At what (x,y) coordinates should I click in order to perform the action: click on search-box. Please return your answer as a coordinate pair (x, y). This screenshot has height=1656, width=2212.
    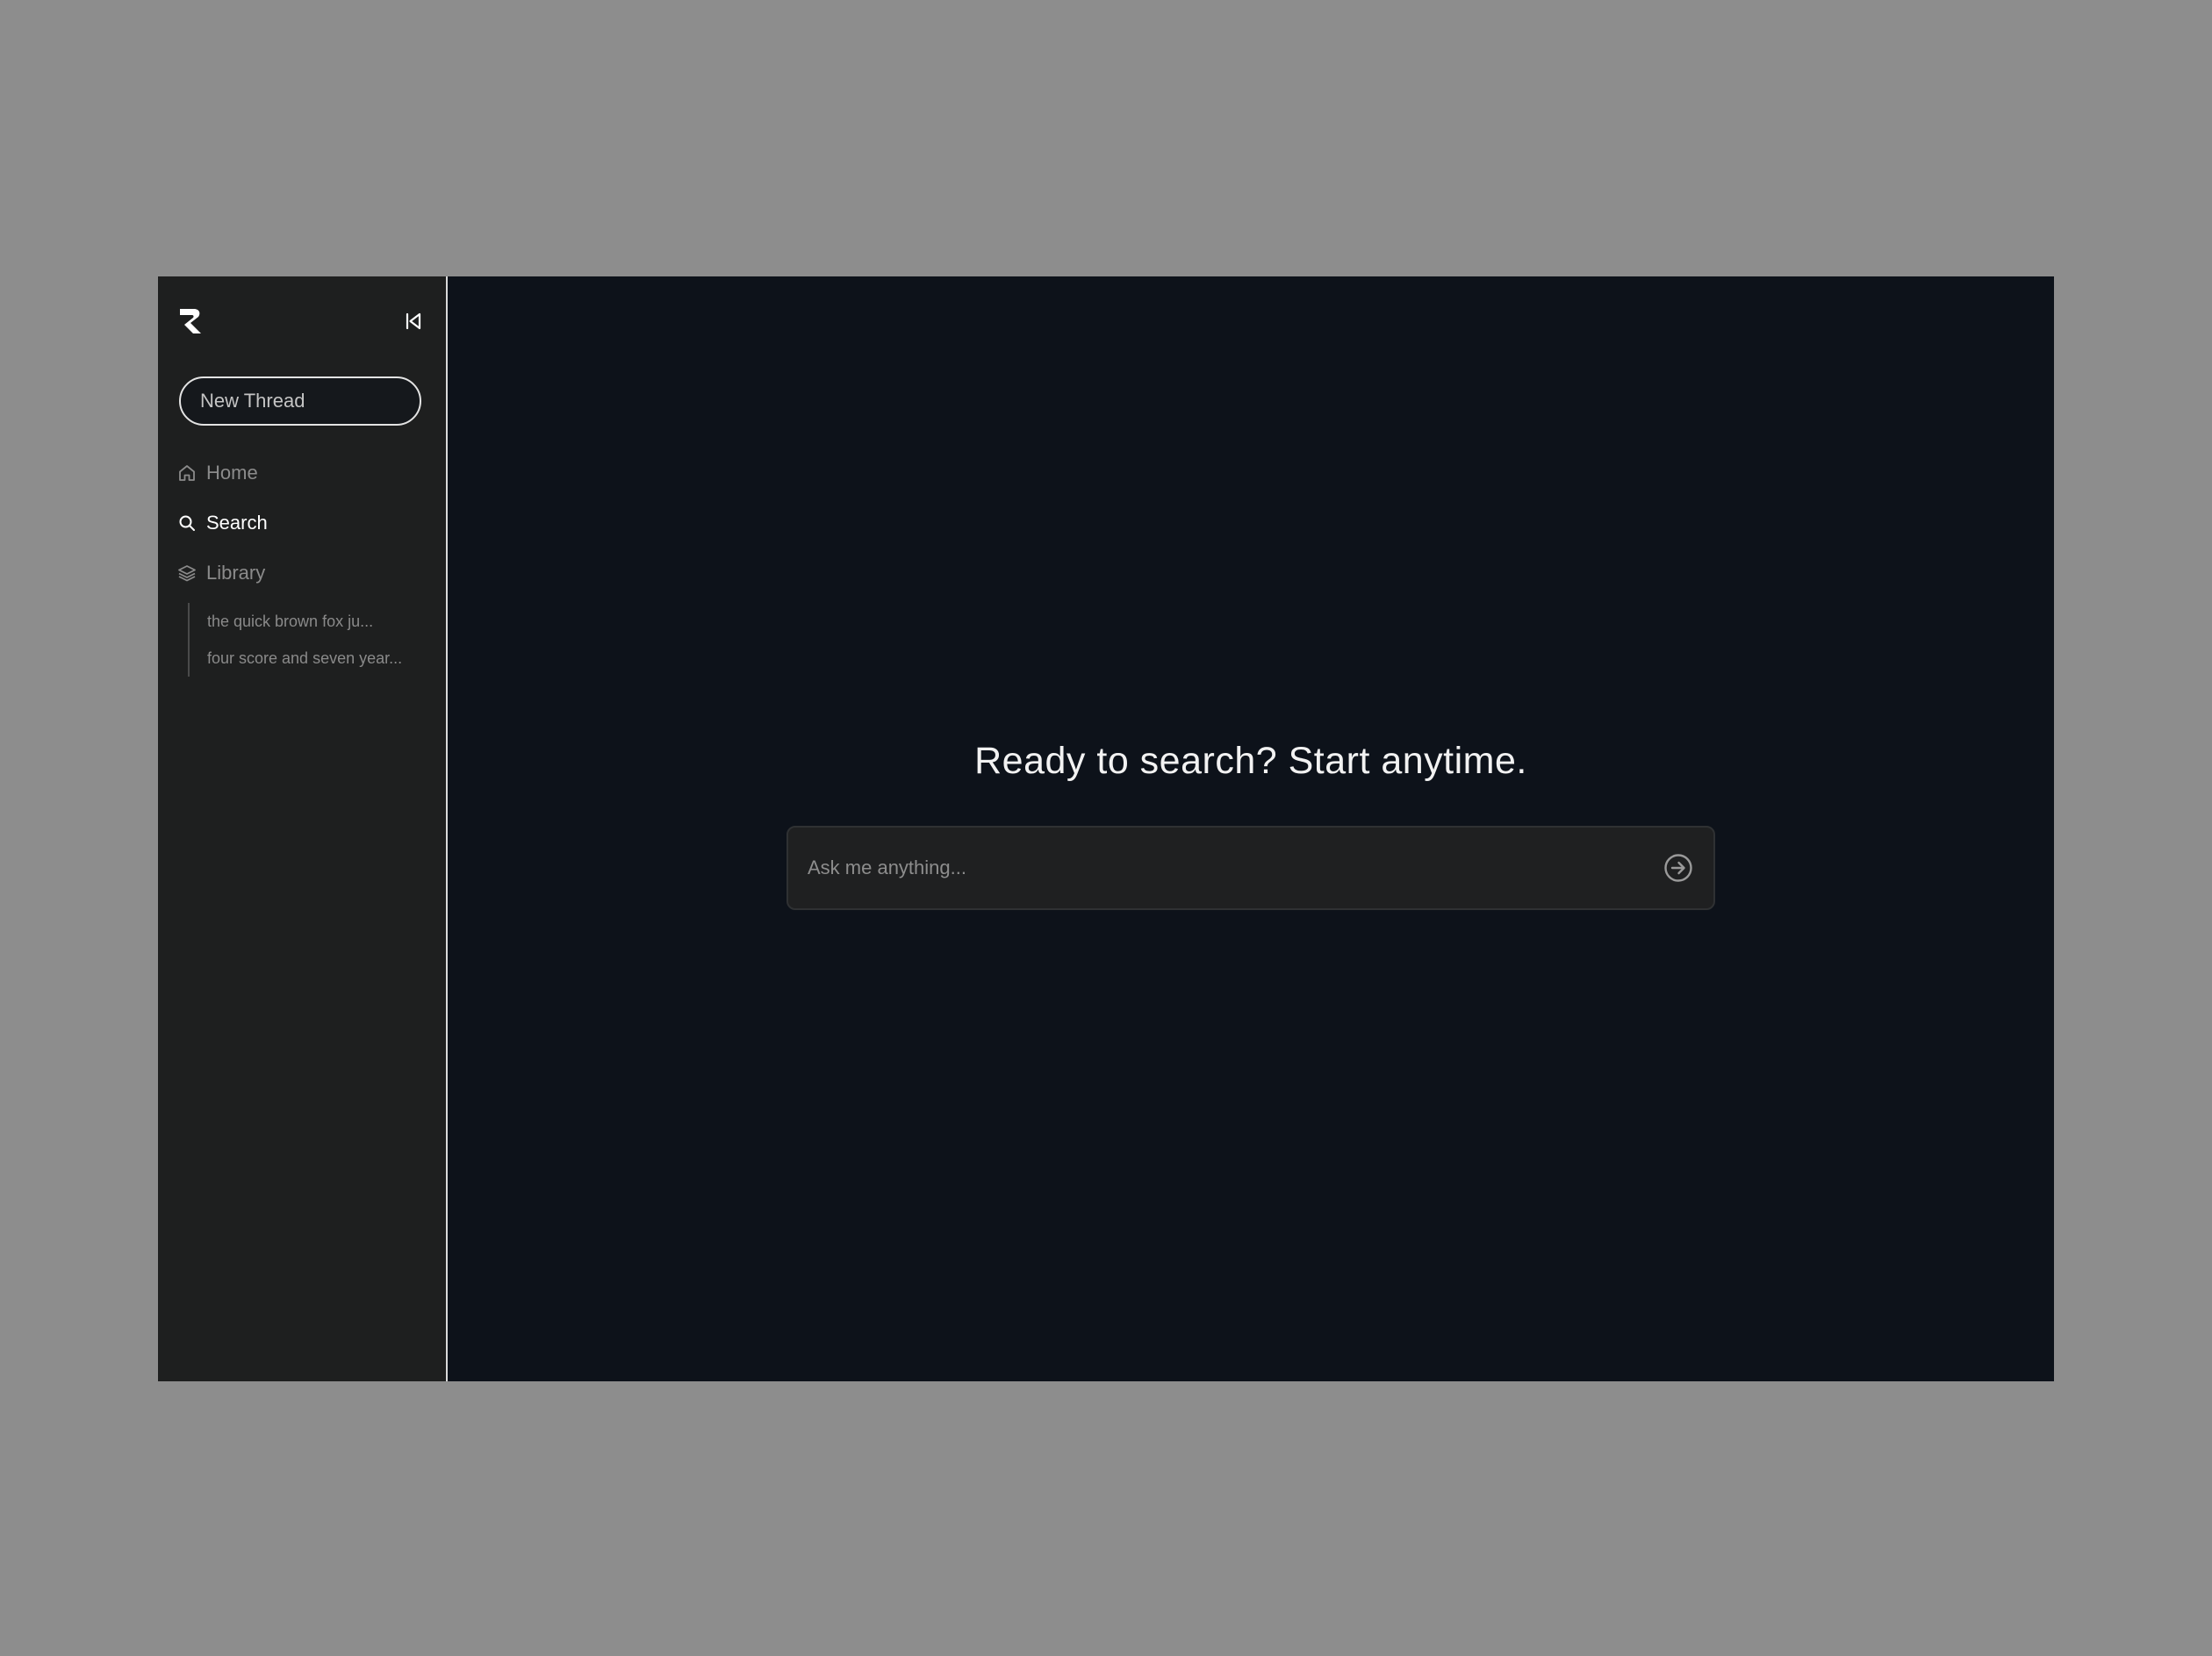
    Looking at the image, I should click on (1250, 868).